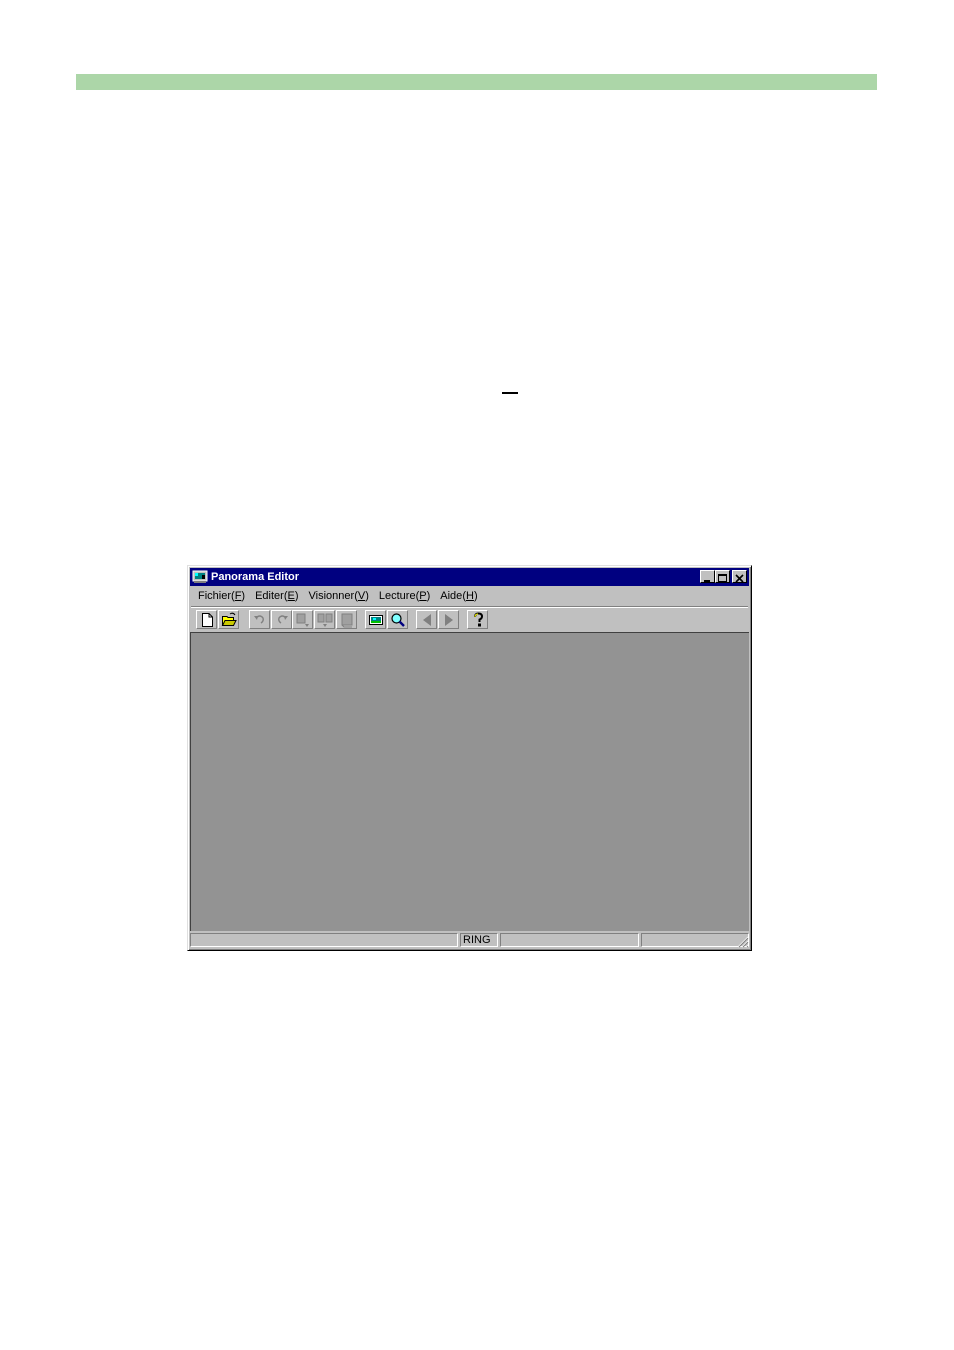 Image resolution: width=954 pixels, height=1350 pixels. I want to click on image-insert-icon, so click(302, 620).